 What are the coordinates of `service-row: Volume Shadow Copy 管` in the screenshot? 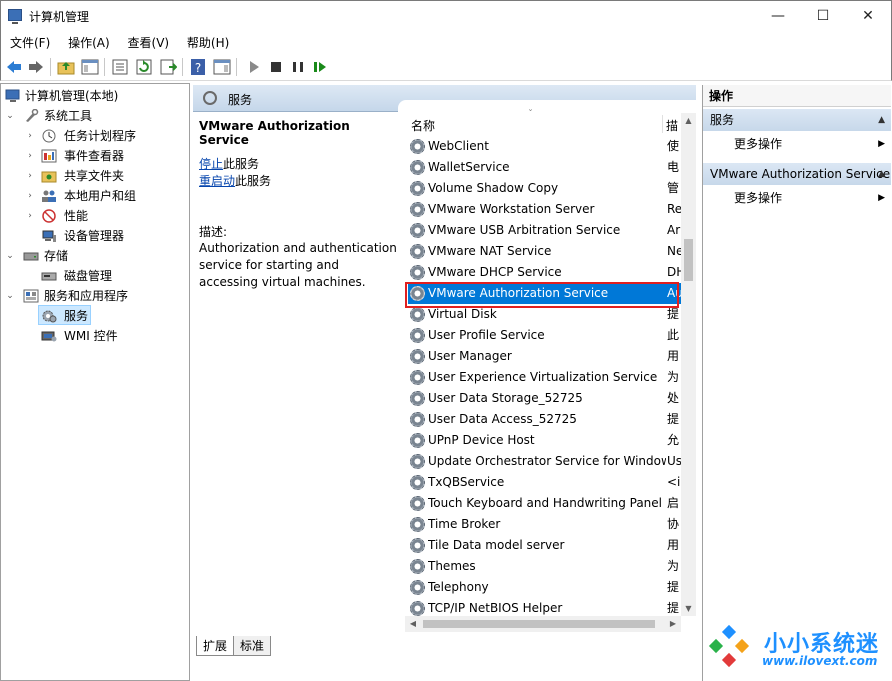 It's located at (545, 188).